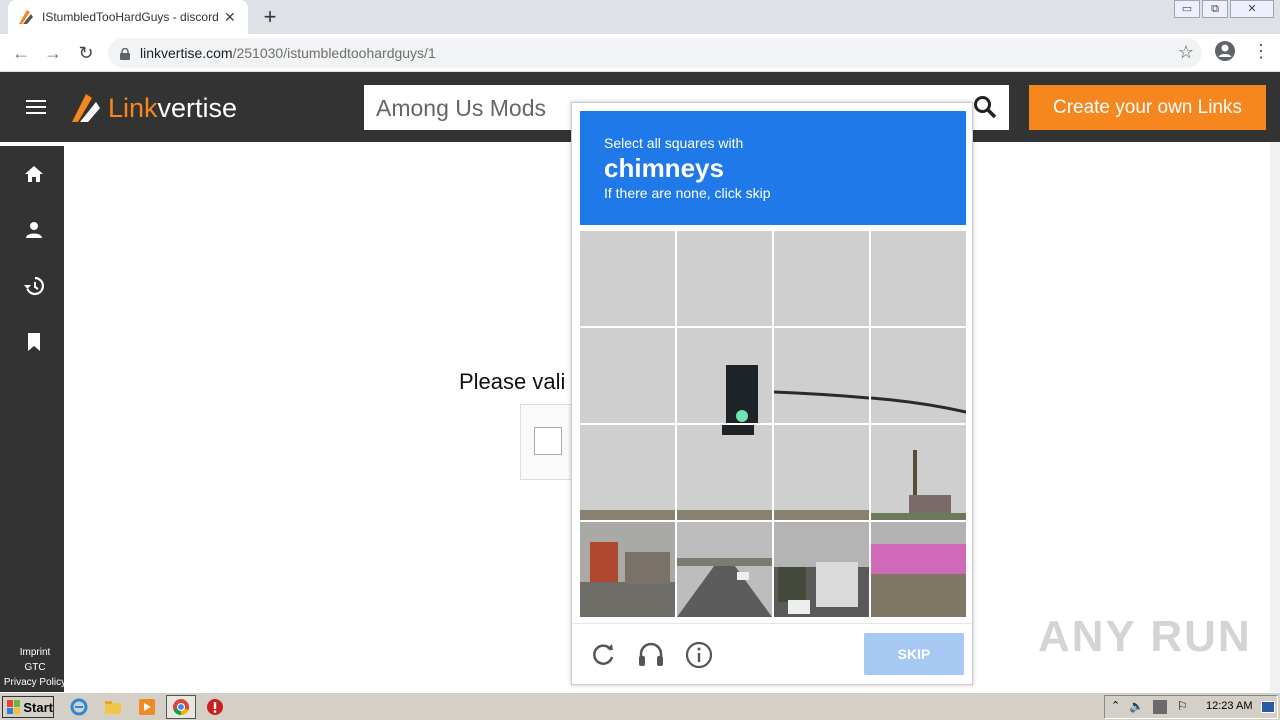 This screenshot has height=720, width=1280. What do you see at coordinates (53, 53) in the screenshot?
I see `forward-button: →` at bounding box center [53, 53].